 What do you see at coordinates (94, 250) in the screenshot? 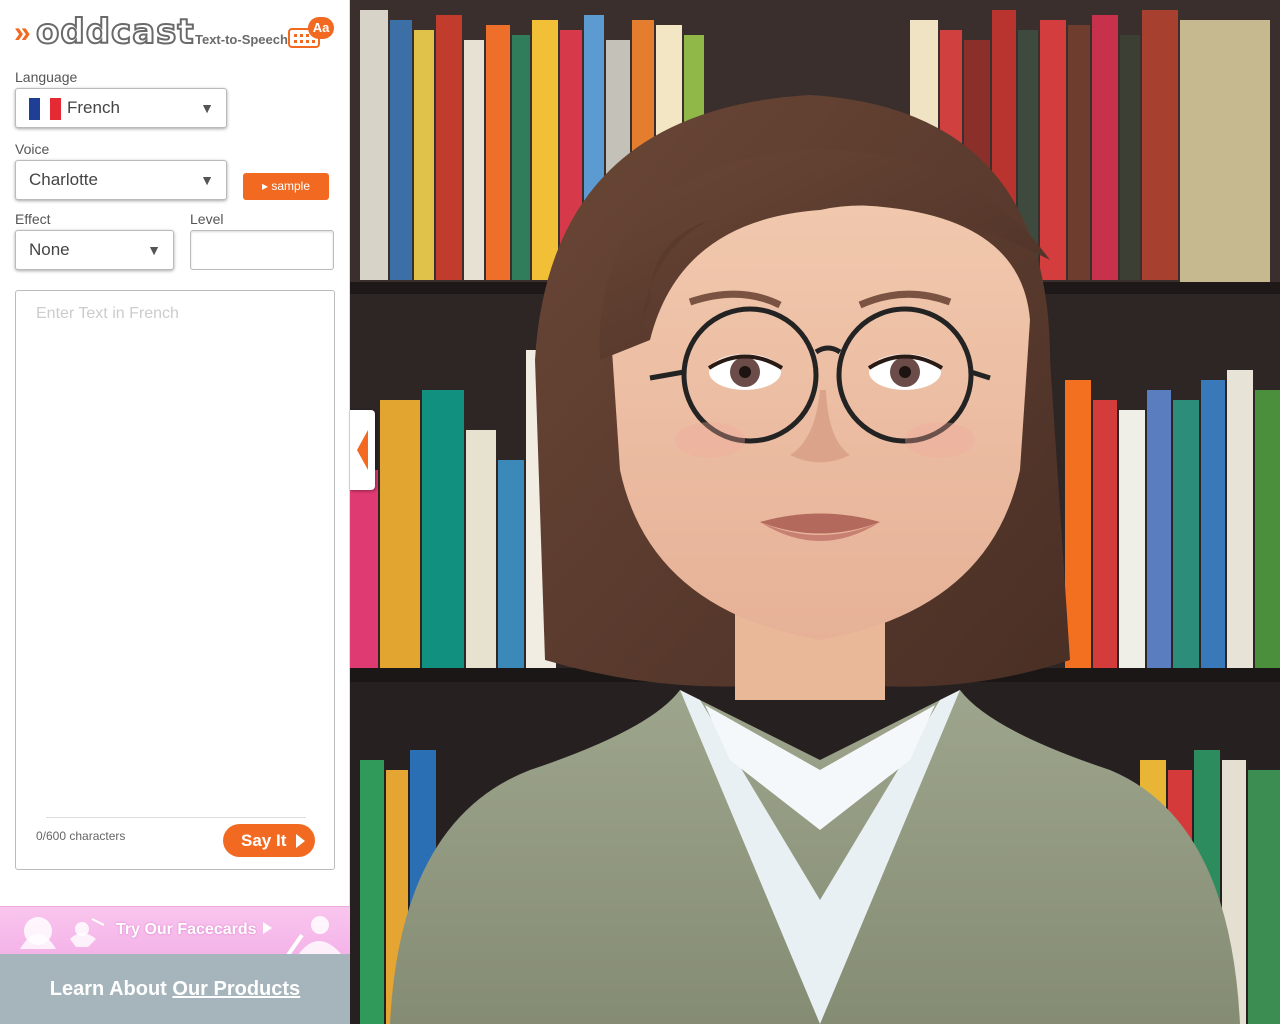
I see `effect-select: None ▼` at bounding box center [94, 250].